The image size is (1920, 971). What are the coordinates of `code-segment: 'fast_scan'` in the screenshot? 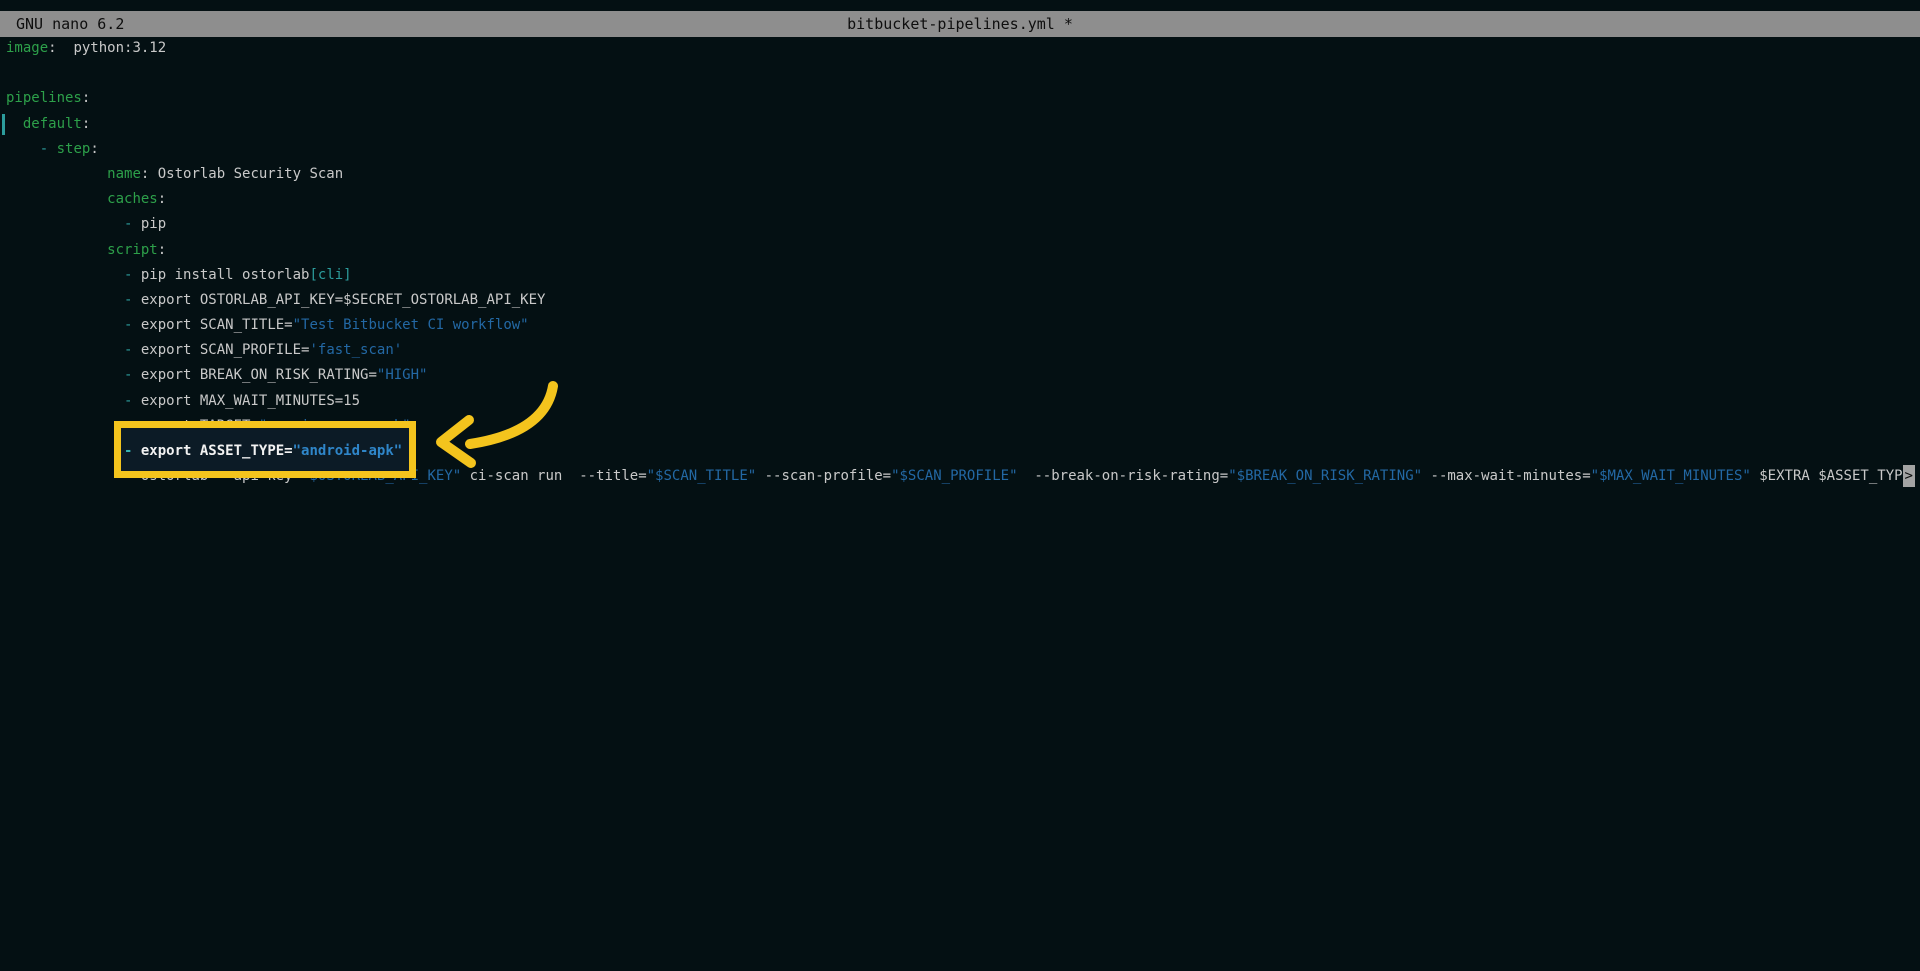 It's located at (356, 350).